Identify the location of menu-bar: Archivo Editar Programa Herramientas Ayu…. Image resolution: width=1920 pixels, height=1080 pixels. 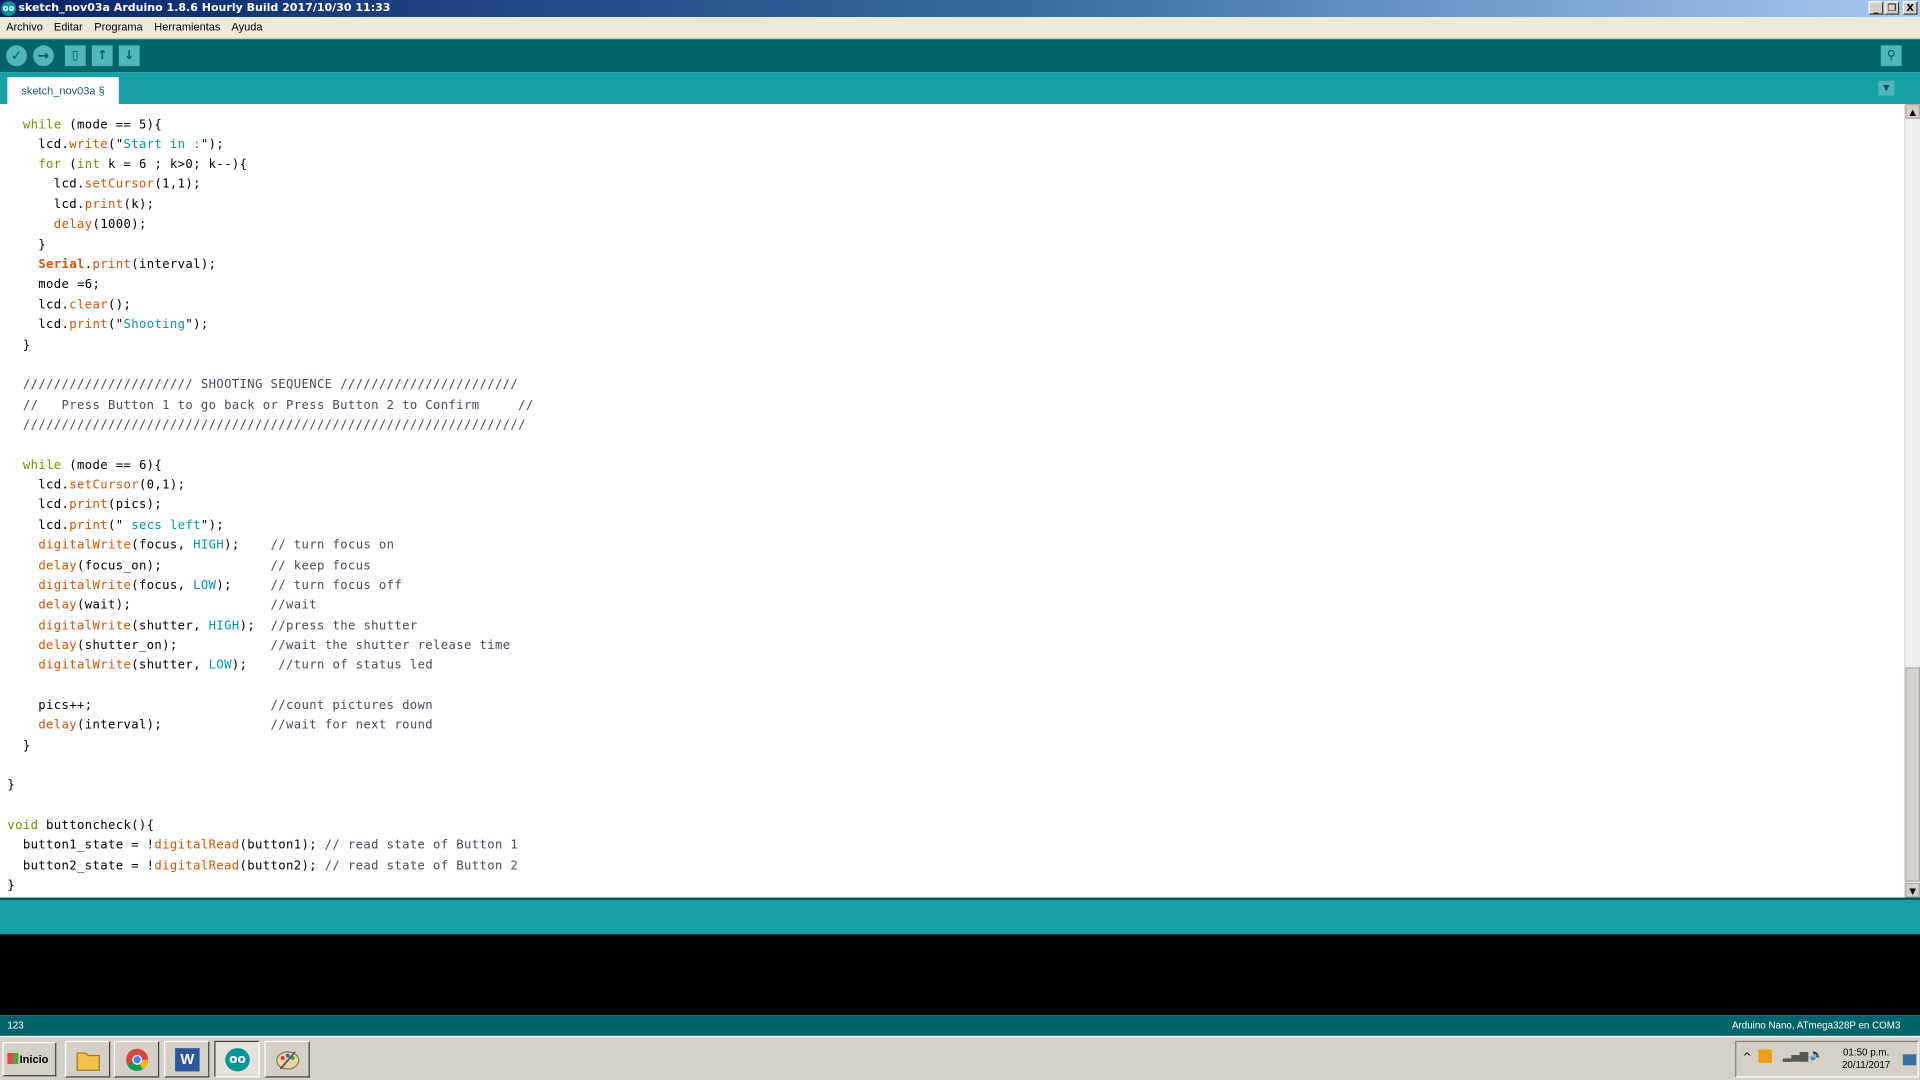
(960, 28).